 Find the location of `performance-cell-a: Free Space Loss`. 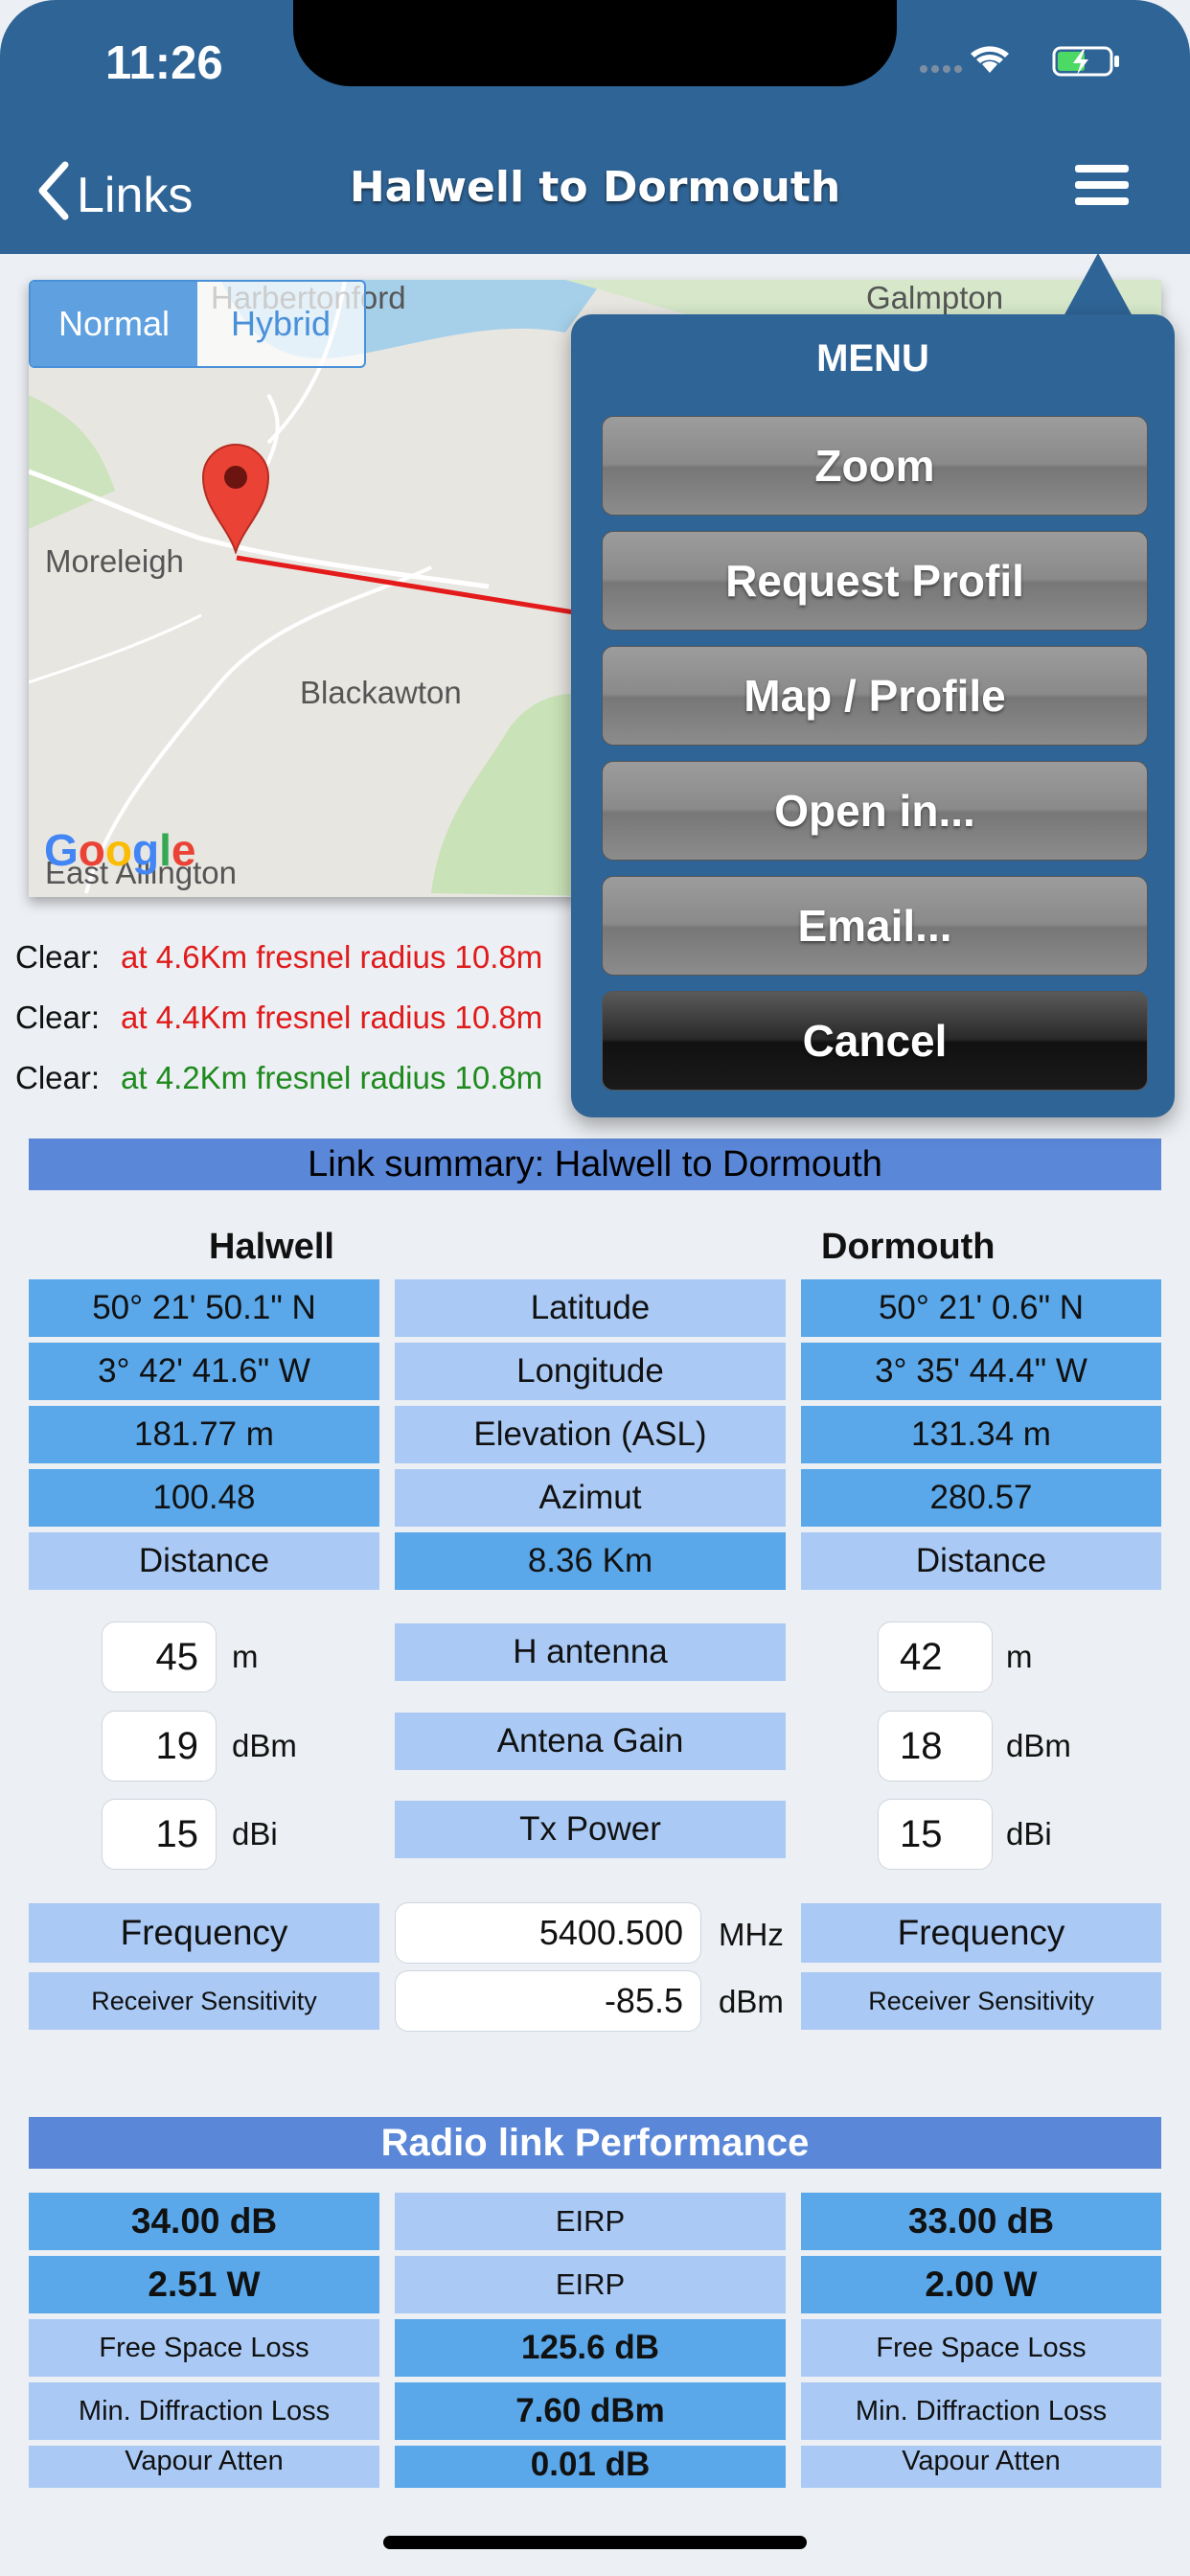

performance-cell-a: Free Space Loss is located at coordinates (204, 2348).